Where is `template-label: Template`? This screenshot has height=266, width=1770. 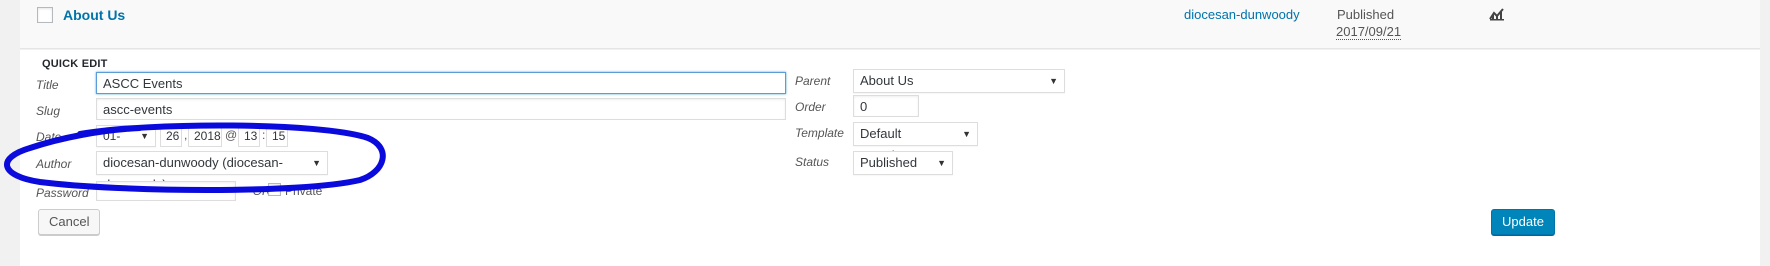
template-label: Template is located at coordinates (819, 133).